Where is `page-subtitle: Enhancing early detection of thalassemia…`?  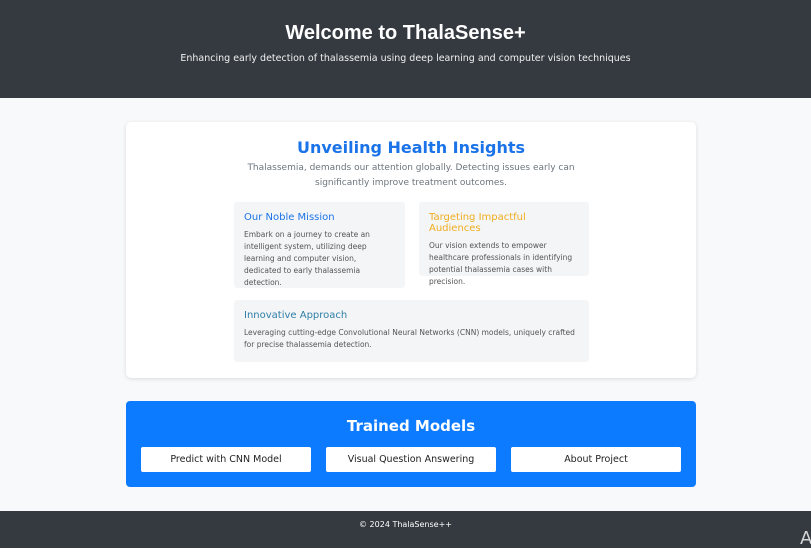 page-subtitle: Enhancing early detection of thalassemia… is located at coordinates (405, 58).